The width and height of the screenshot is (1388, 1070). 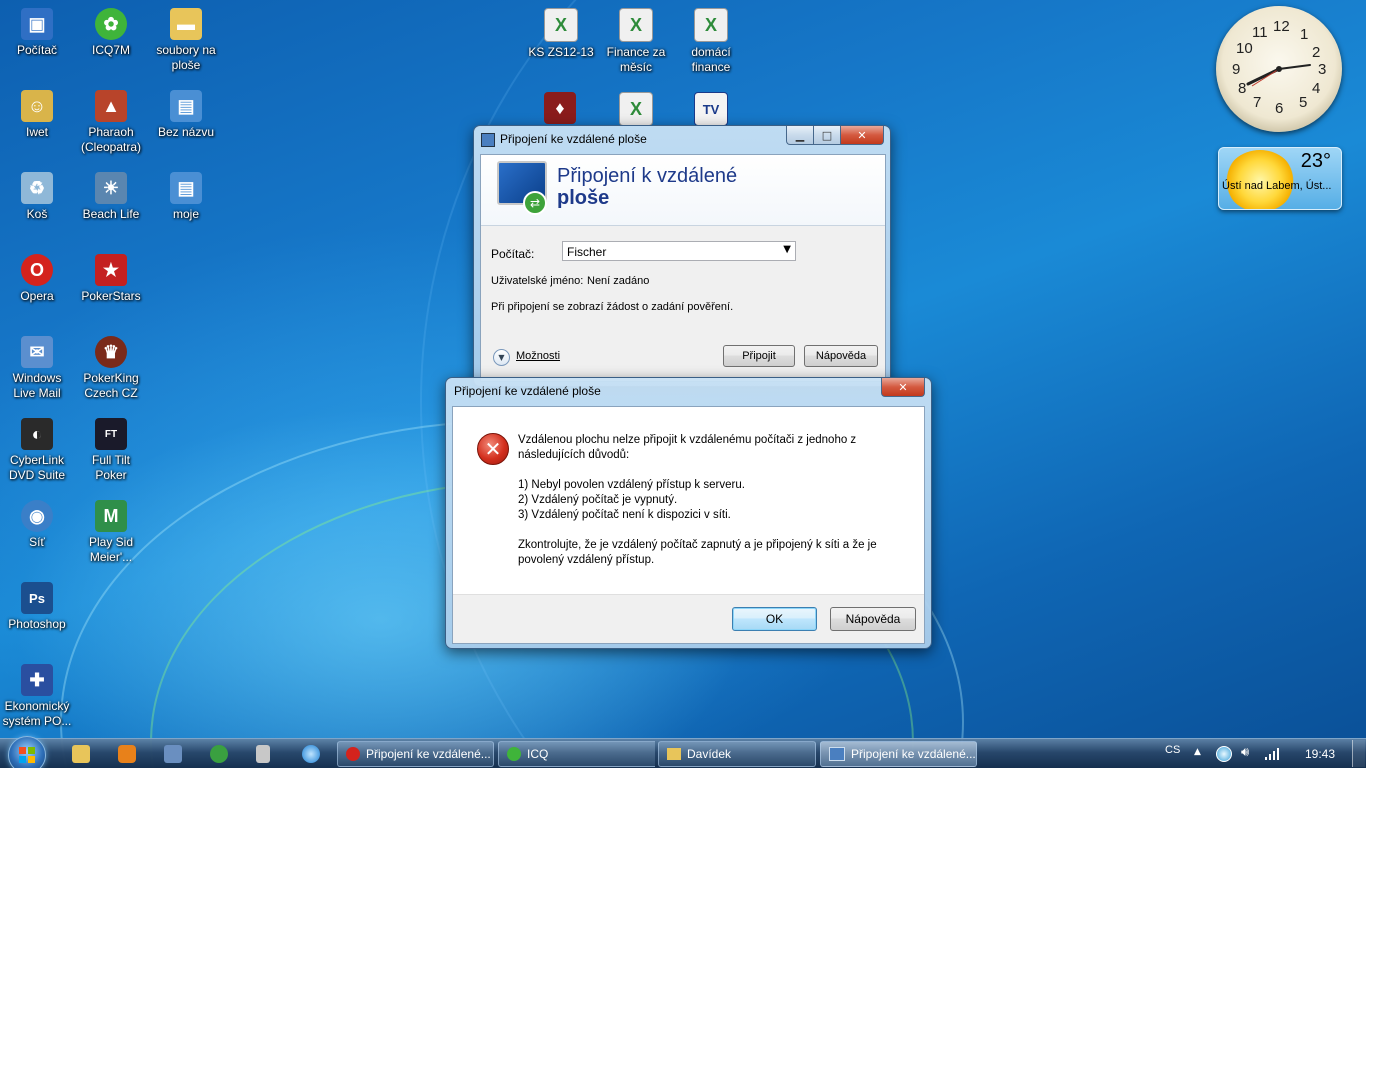 What do you see at coordinates (827, 135) in the screenshot?
I see `maximize-button: □` at bounding box center [827, 135].